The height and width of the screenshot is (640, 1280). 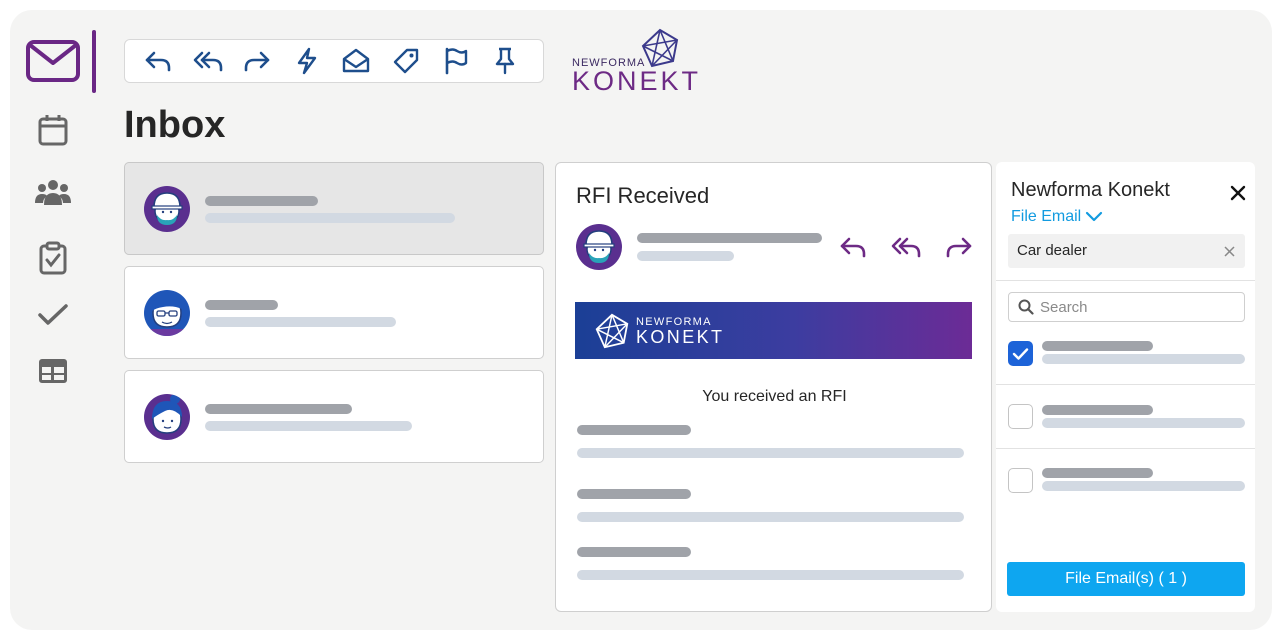 What do you see at coordinates (505, 61) in the screenshot?
I see `pin-icon` at bounding box center [505, 61].